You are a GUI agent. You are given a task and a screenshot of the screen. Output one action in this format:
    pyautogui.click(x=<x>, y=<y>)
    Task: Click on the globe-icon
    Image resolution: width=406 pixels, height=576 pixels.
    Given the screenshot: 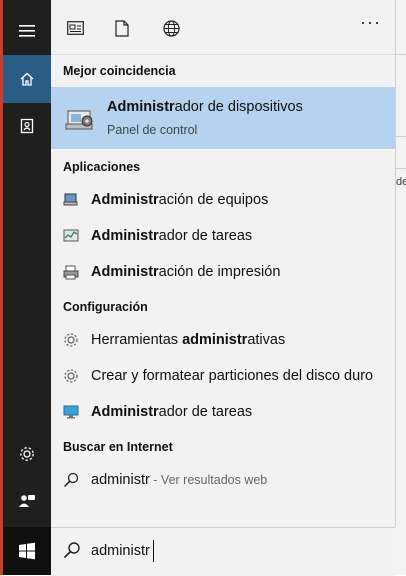 What is the action you would take?
    pyautogui.click(x=171, y=28)
    